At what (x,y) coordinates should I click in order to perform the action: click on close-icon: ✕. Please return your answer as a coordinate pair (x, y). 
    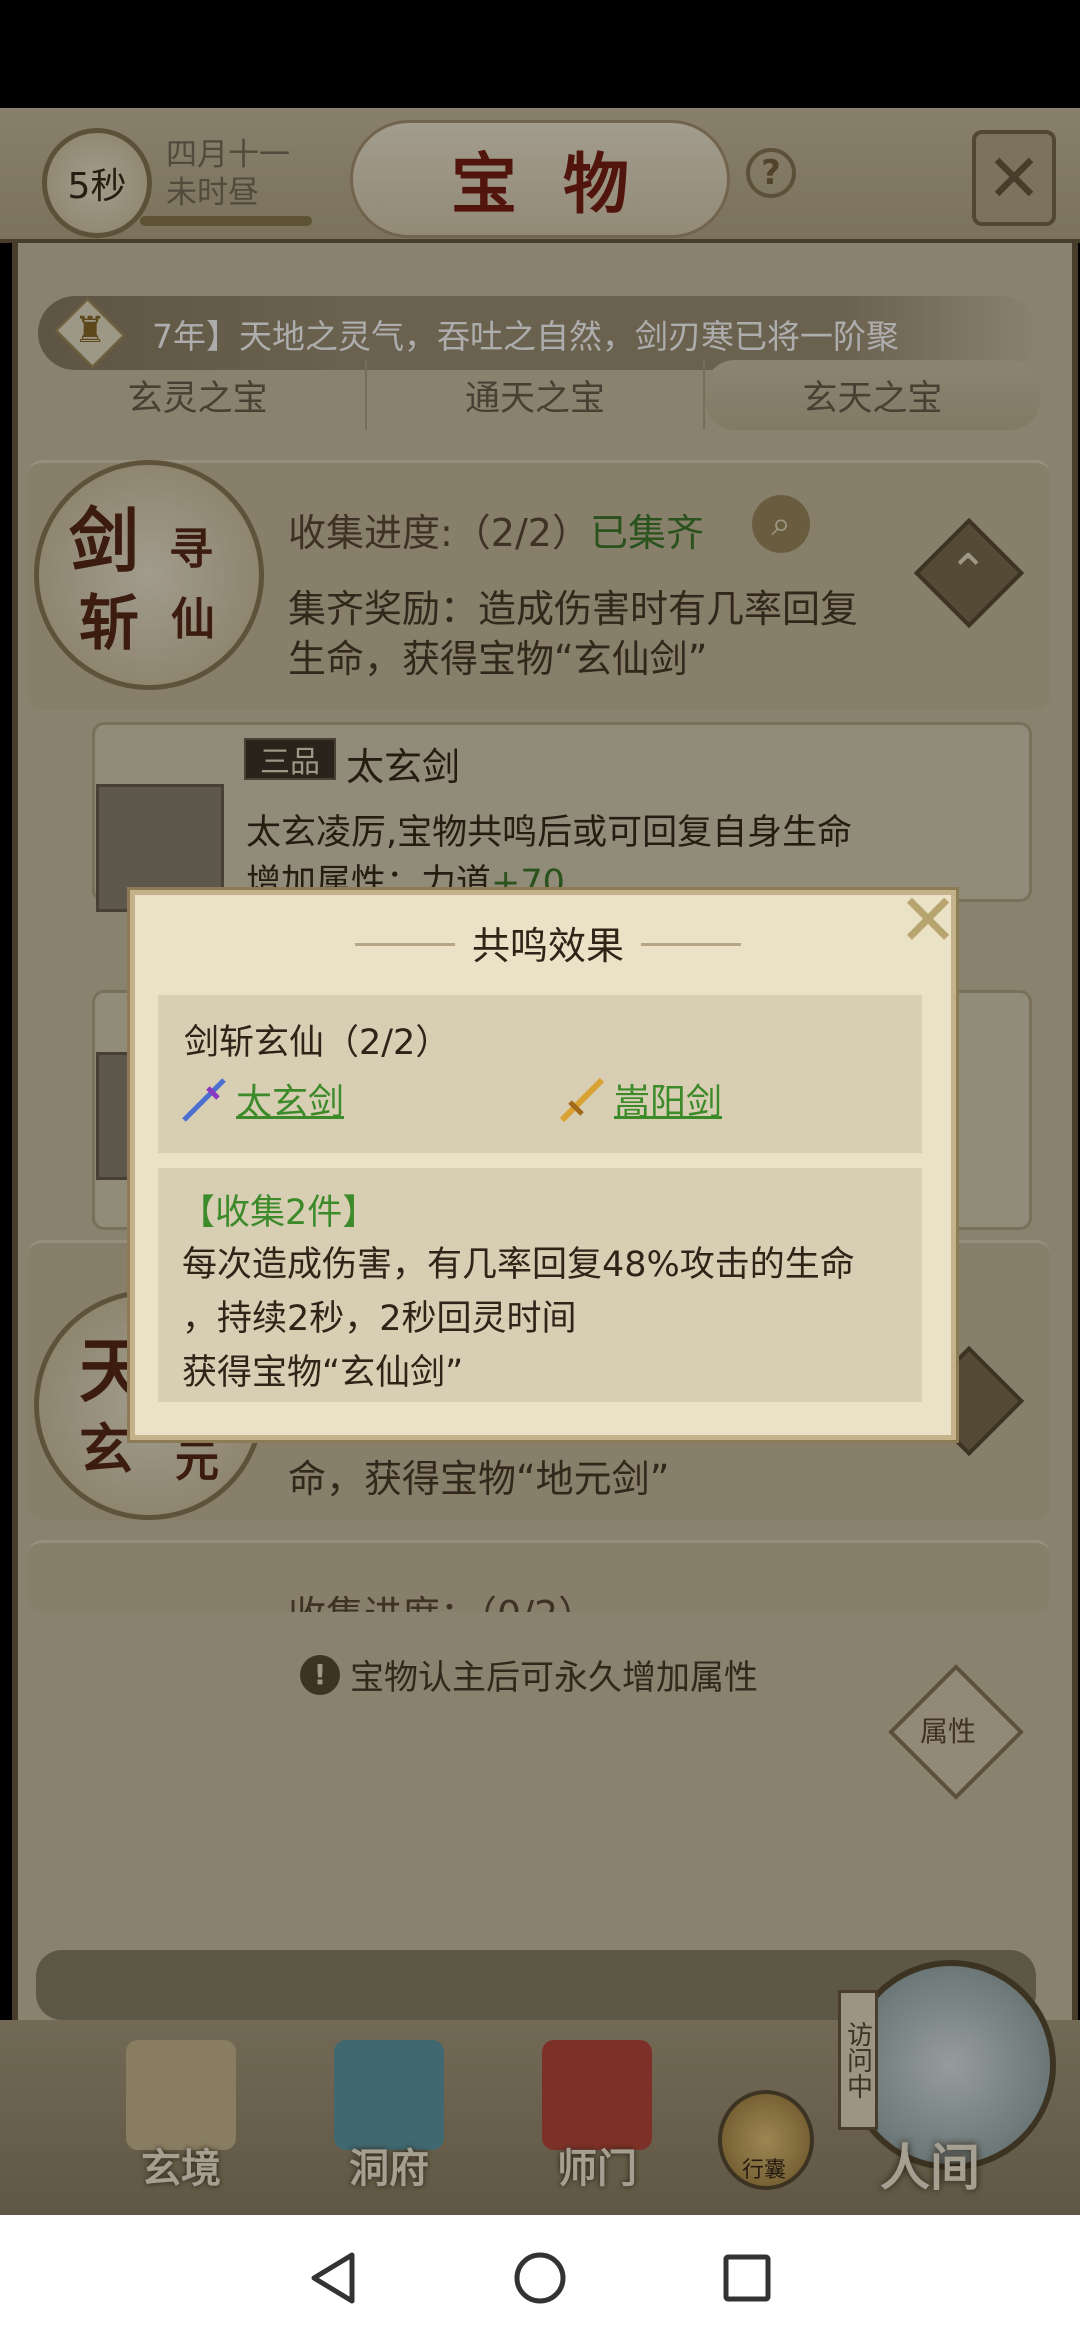
    Looking at the image, I should click on (928, 920).